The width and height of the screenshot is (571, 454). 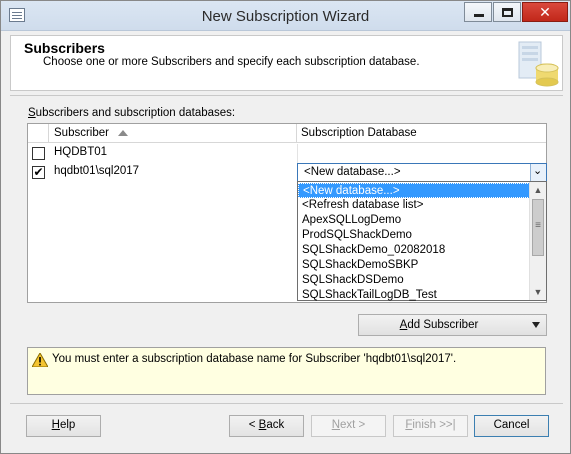 I want to click on database-server-icon, so click(x=538, y=64).